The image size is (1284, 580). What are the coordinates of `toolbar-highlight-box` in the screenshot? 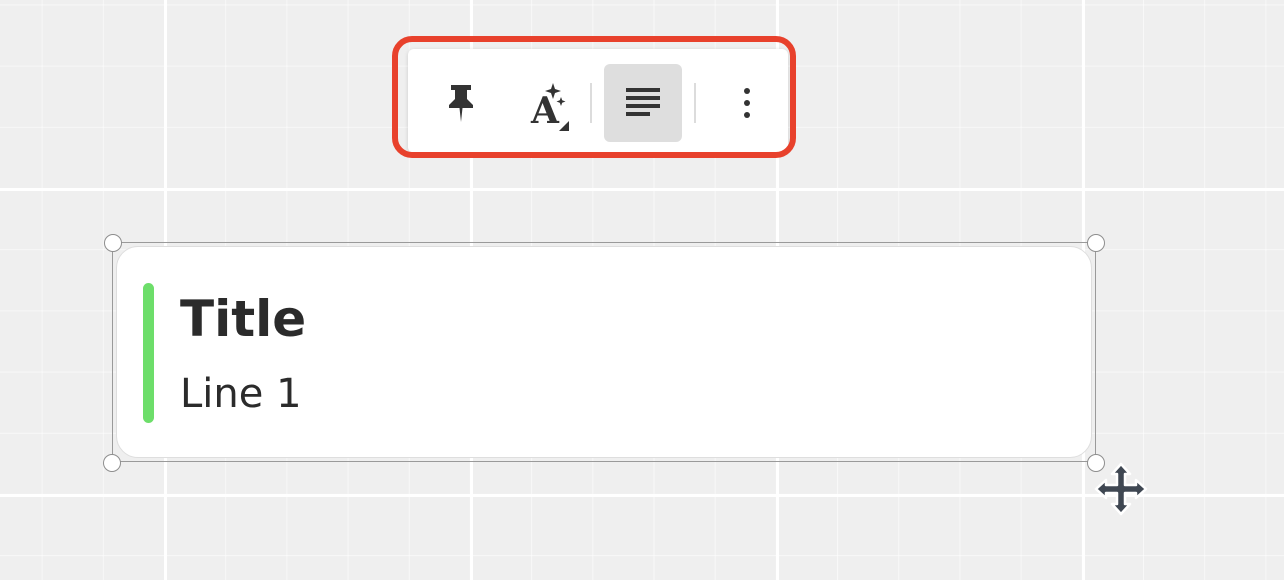 It's located at (594, 97).